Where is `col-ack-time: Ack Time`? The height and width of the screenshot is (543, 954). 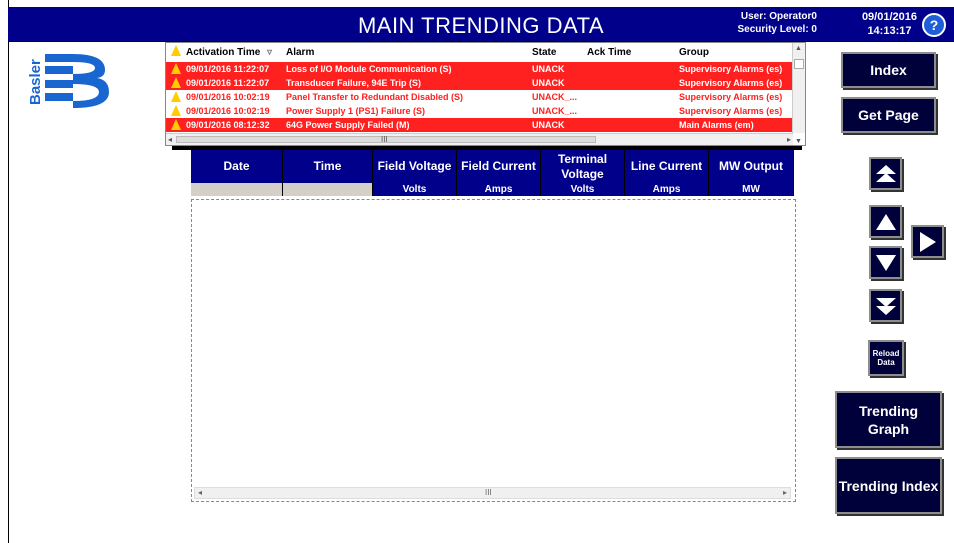 col-ack-time: Ack Time is located at coordinates (609, 52).